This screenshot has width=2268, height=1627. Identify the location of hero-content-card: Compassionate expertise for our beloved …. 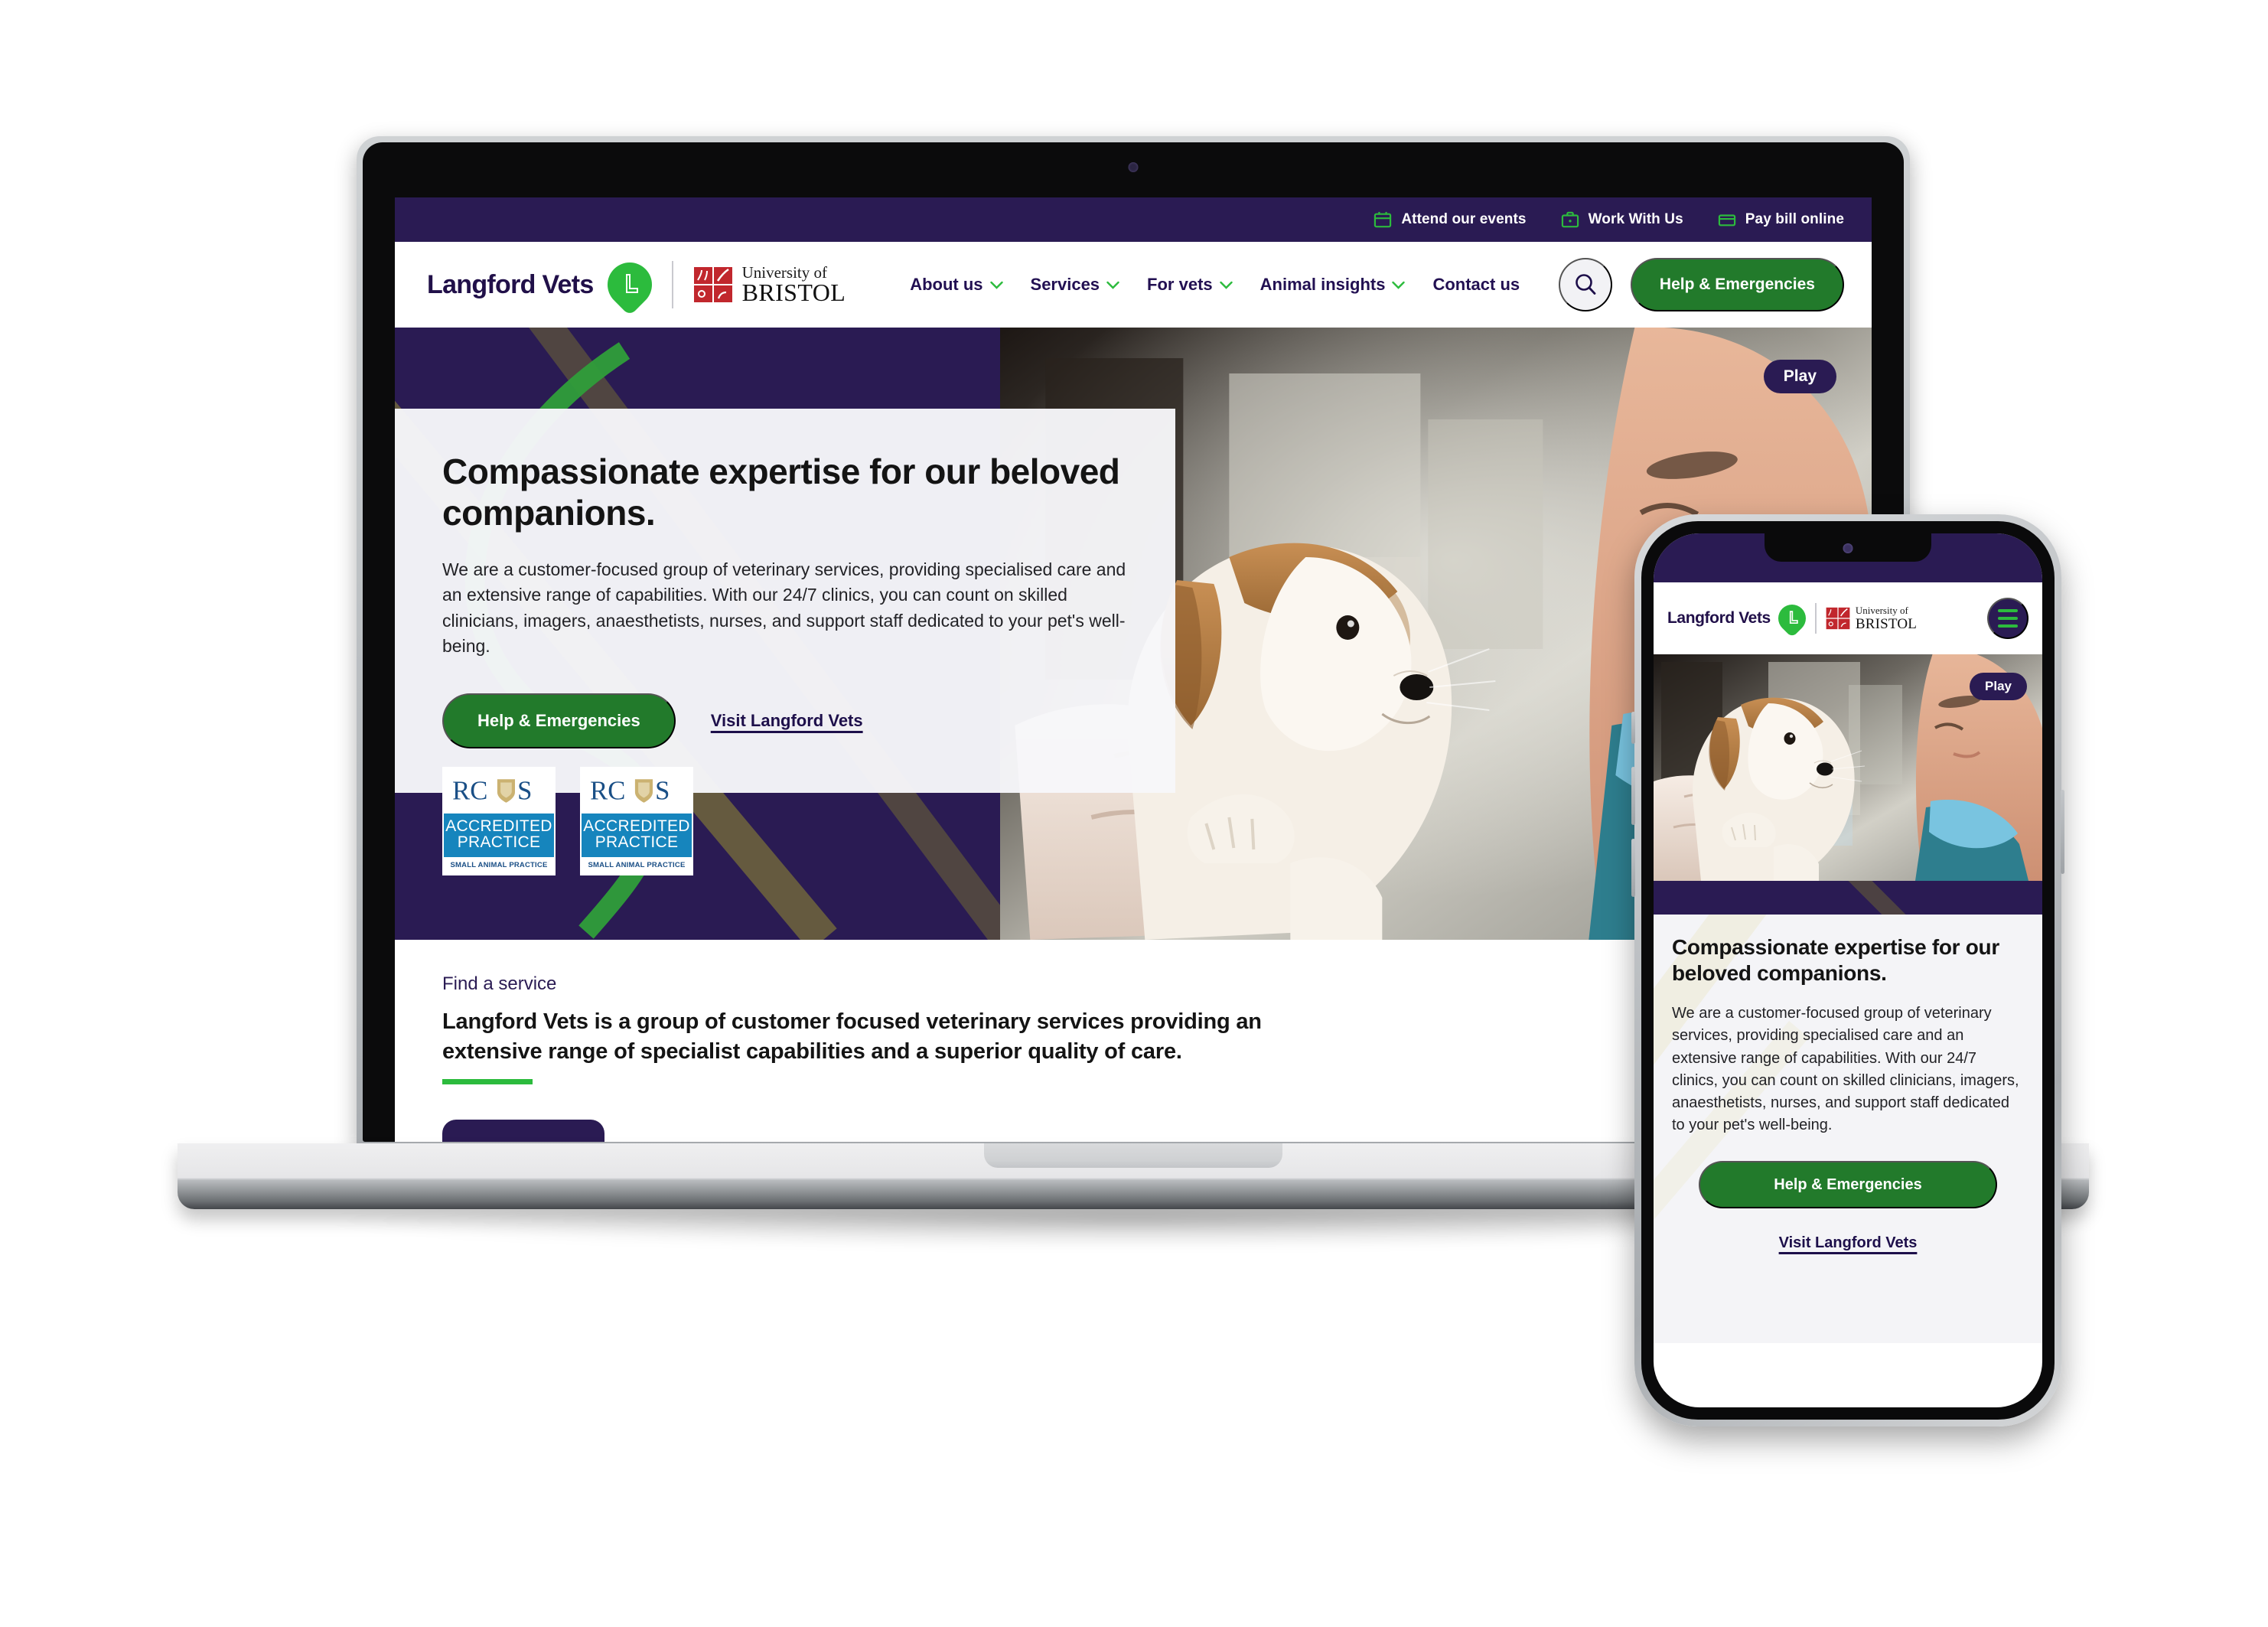
(785, 601).